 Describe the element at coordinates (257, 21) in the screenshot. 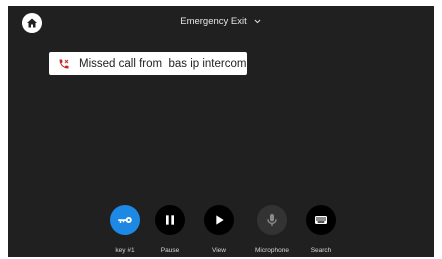

I see `chevron-down-icon` at that location.